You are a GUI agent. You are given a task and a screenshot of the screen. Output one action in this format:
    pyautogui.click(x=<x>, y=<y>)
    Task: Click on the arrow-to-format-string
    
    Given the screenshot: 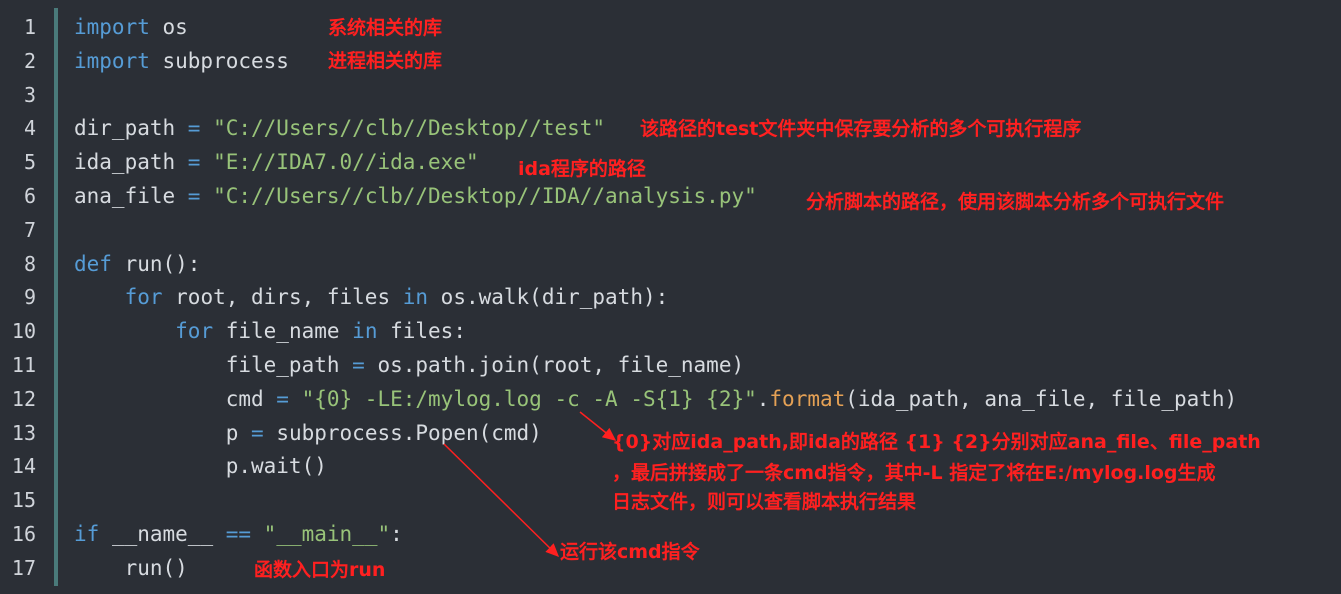 What is the action you would take?
    pyautogui.click(x=598, y=426)
    